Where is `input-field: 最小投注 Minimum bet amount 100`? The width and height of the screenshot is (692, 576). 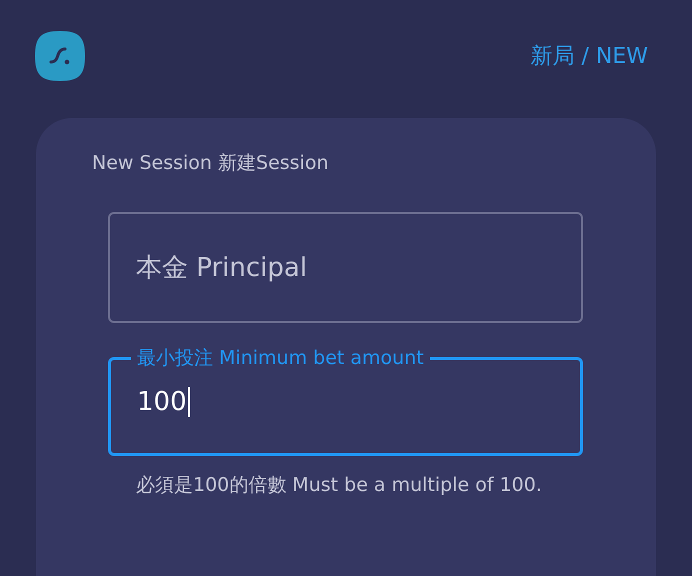
input-field: 最小投注 Minimum bet amount 100 is located at coordinates (345, 400).